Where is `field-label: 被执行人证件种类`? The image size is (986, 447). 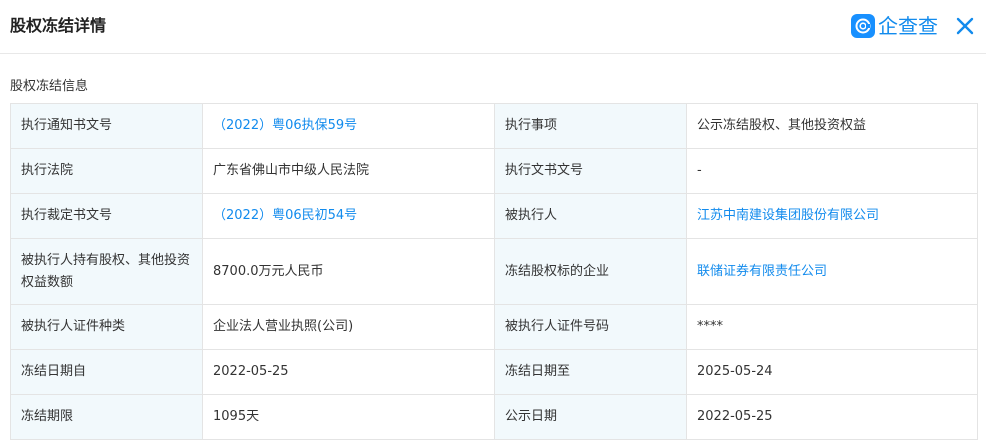
field-label: 被执行人证件种类 is located at coordinates (106, 327).